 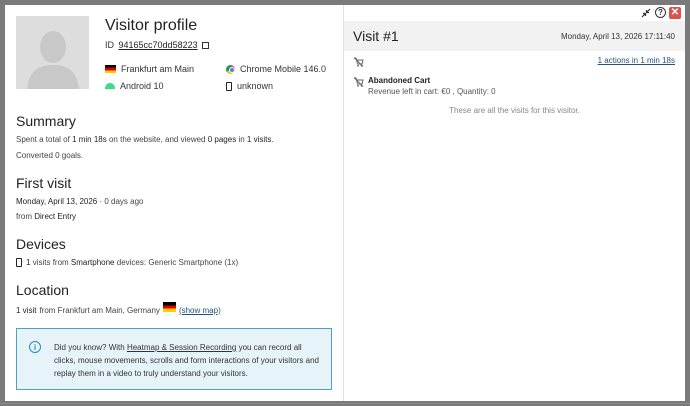 I want to click on show-map-link: (show map), so click(x=200, y=310).